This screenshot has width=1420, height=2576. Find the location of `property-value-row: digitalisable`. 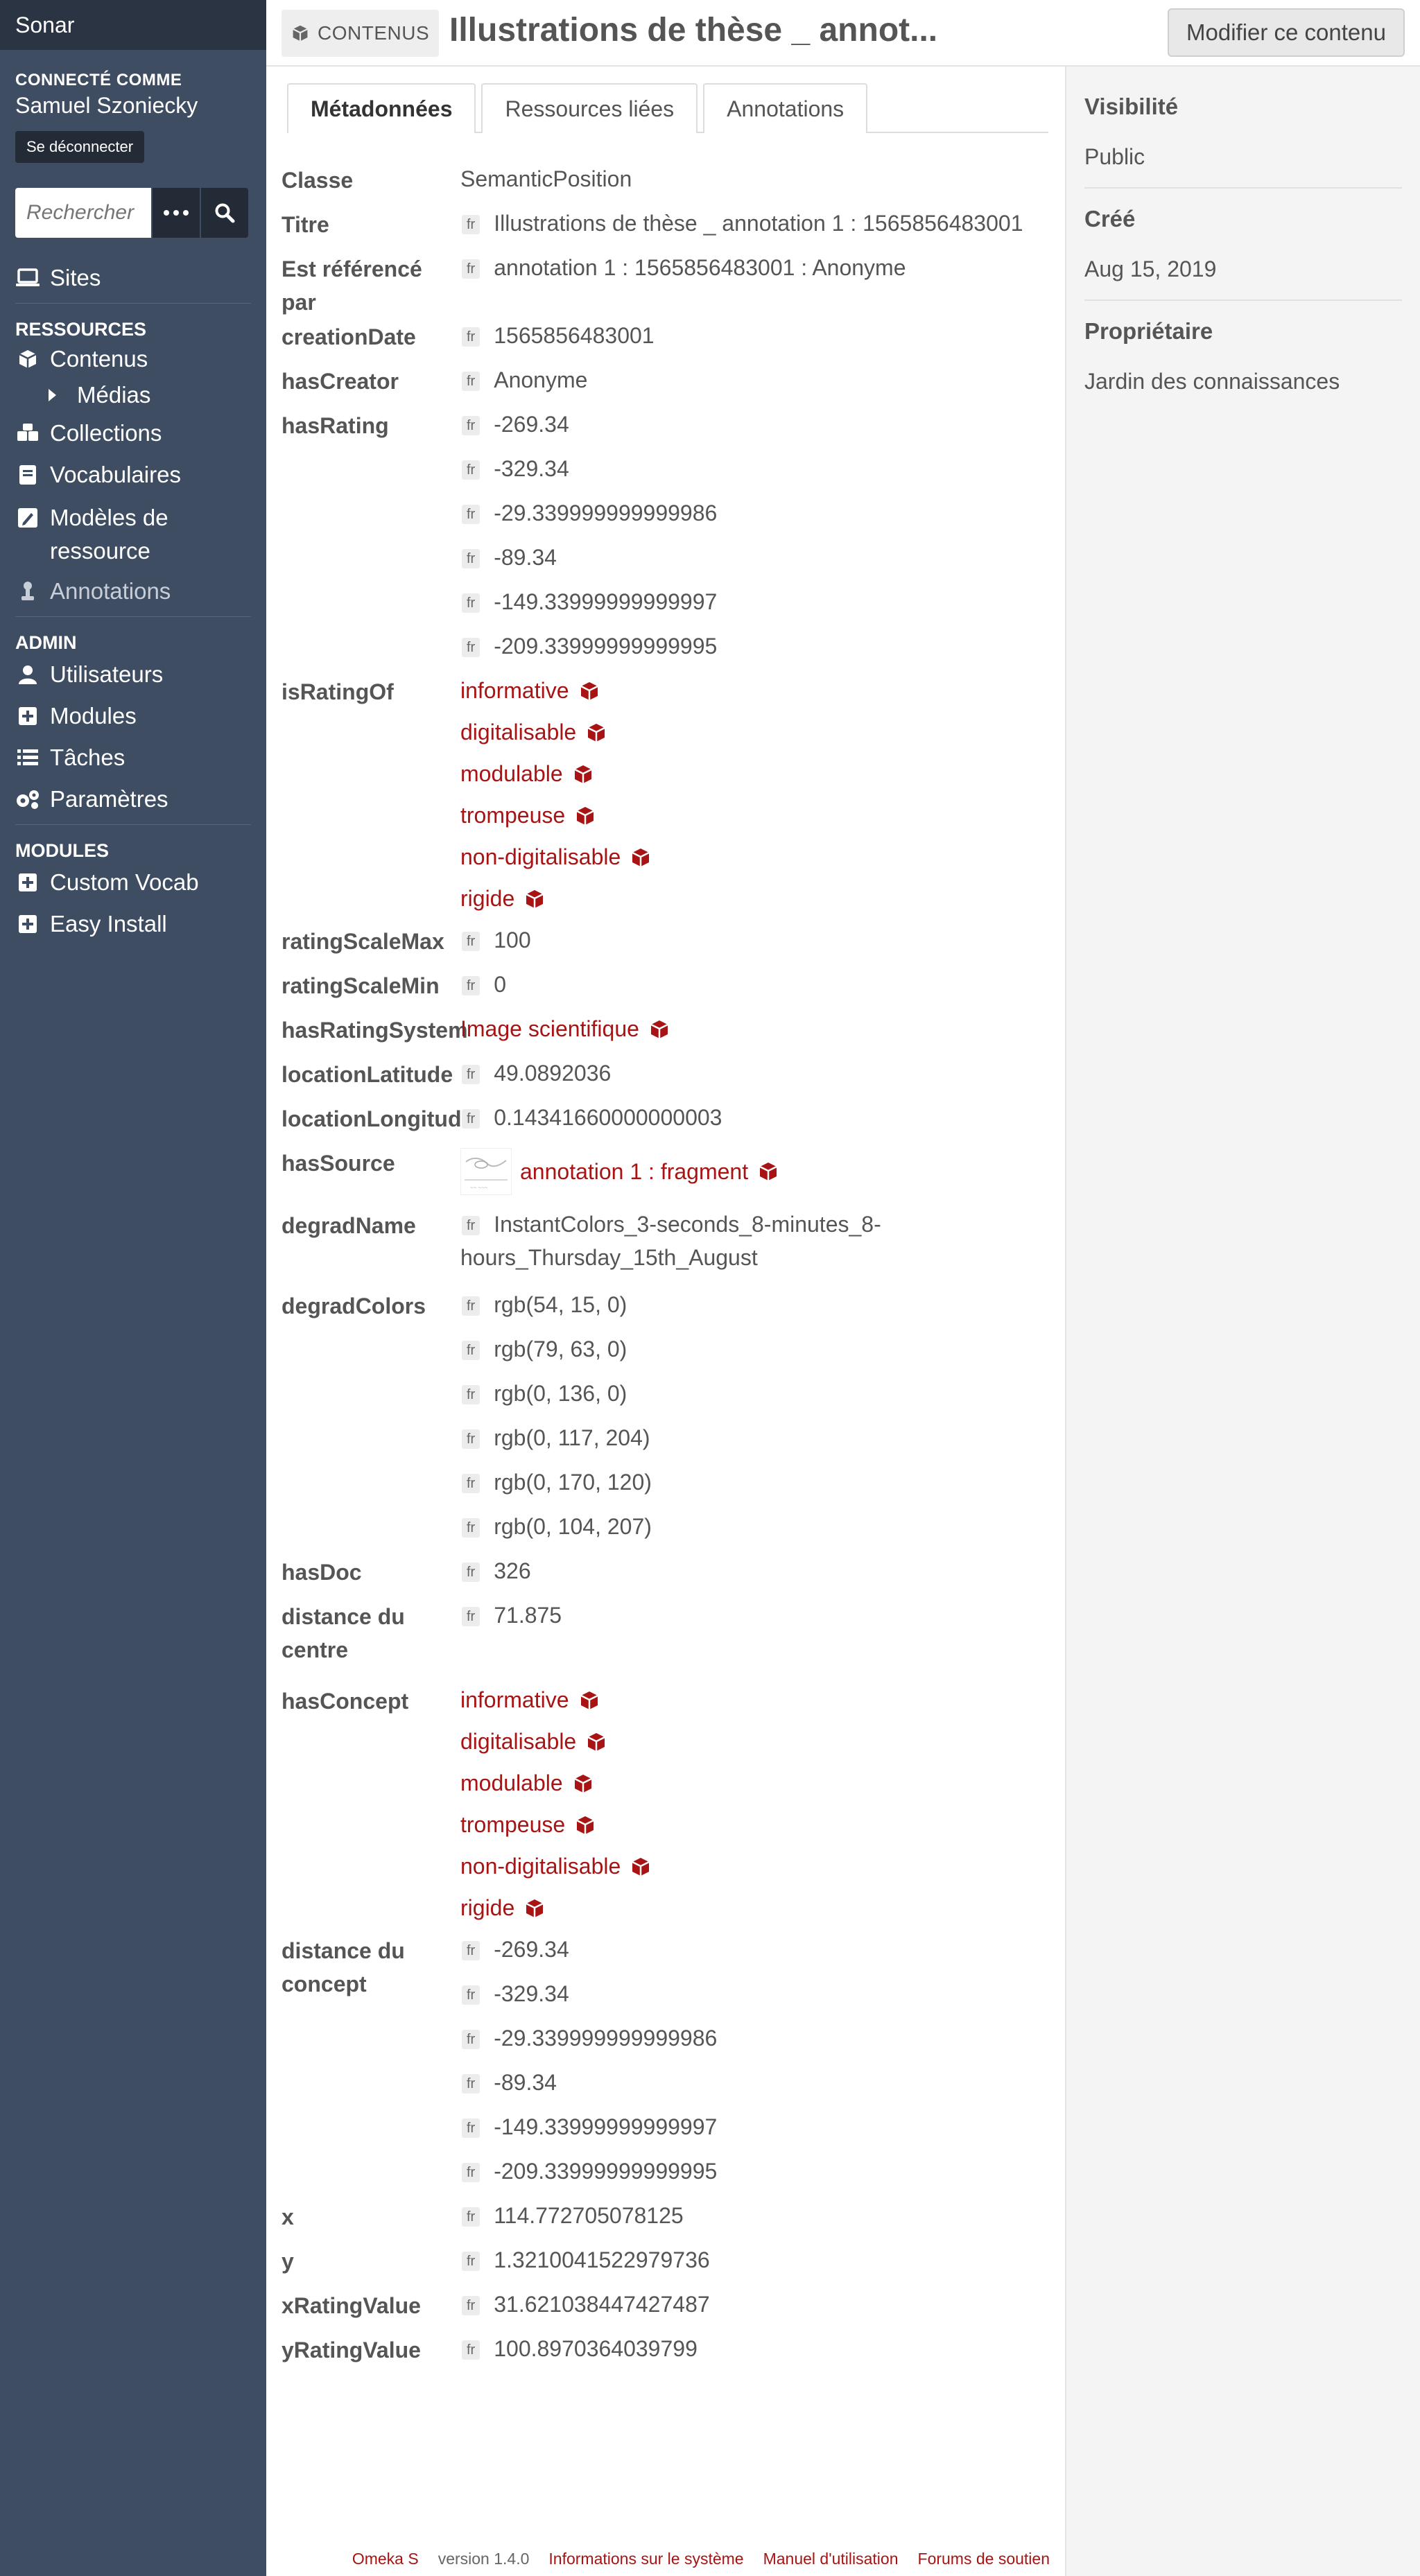

property-value-row: digitalisable is located at coordinates (755, 1745).